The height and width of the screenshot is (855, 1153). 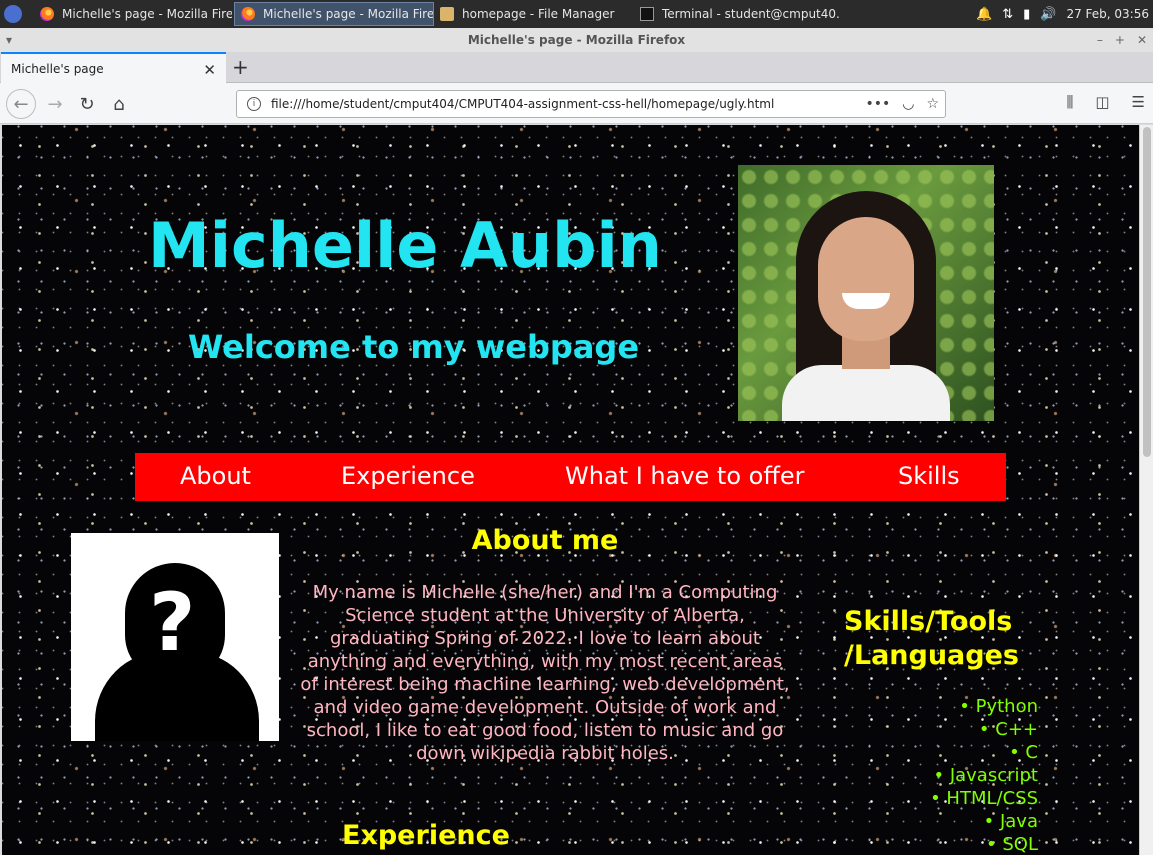 I want to click on page-heading-name: Michelle Aubin, so click(x=405, y=245).